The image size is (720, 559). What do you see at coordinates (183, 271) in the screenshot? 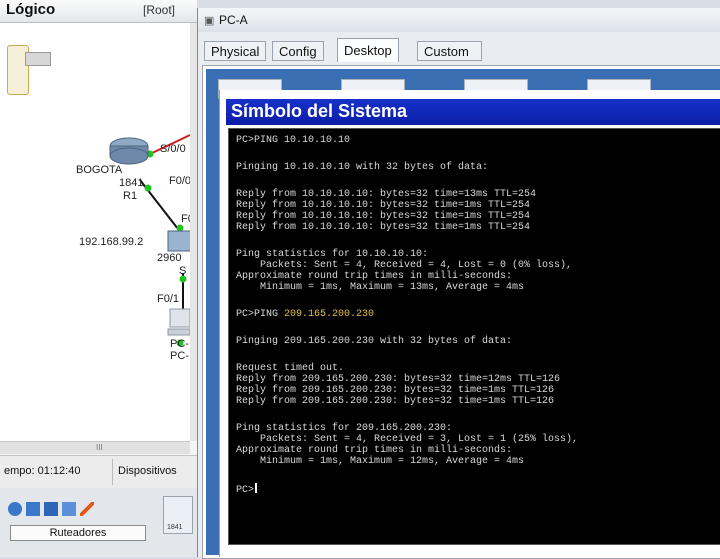
I see `label-s: S` at bounding box center [183, 271].